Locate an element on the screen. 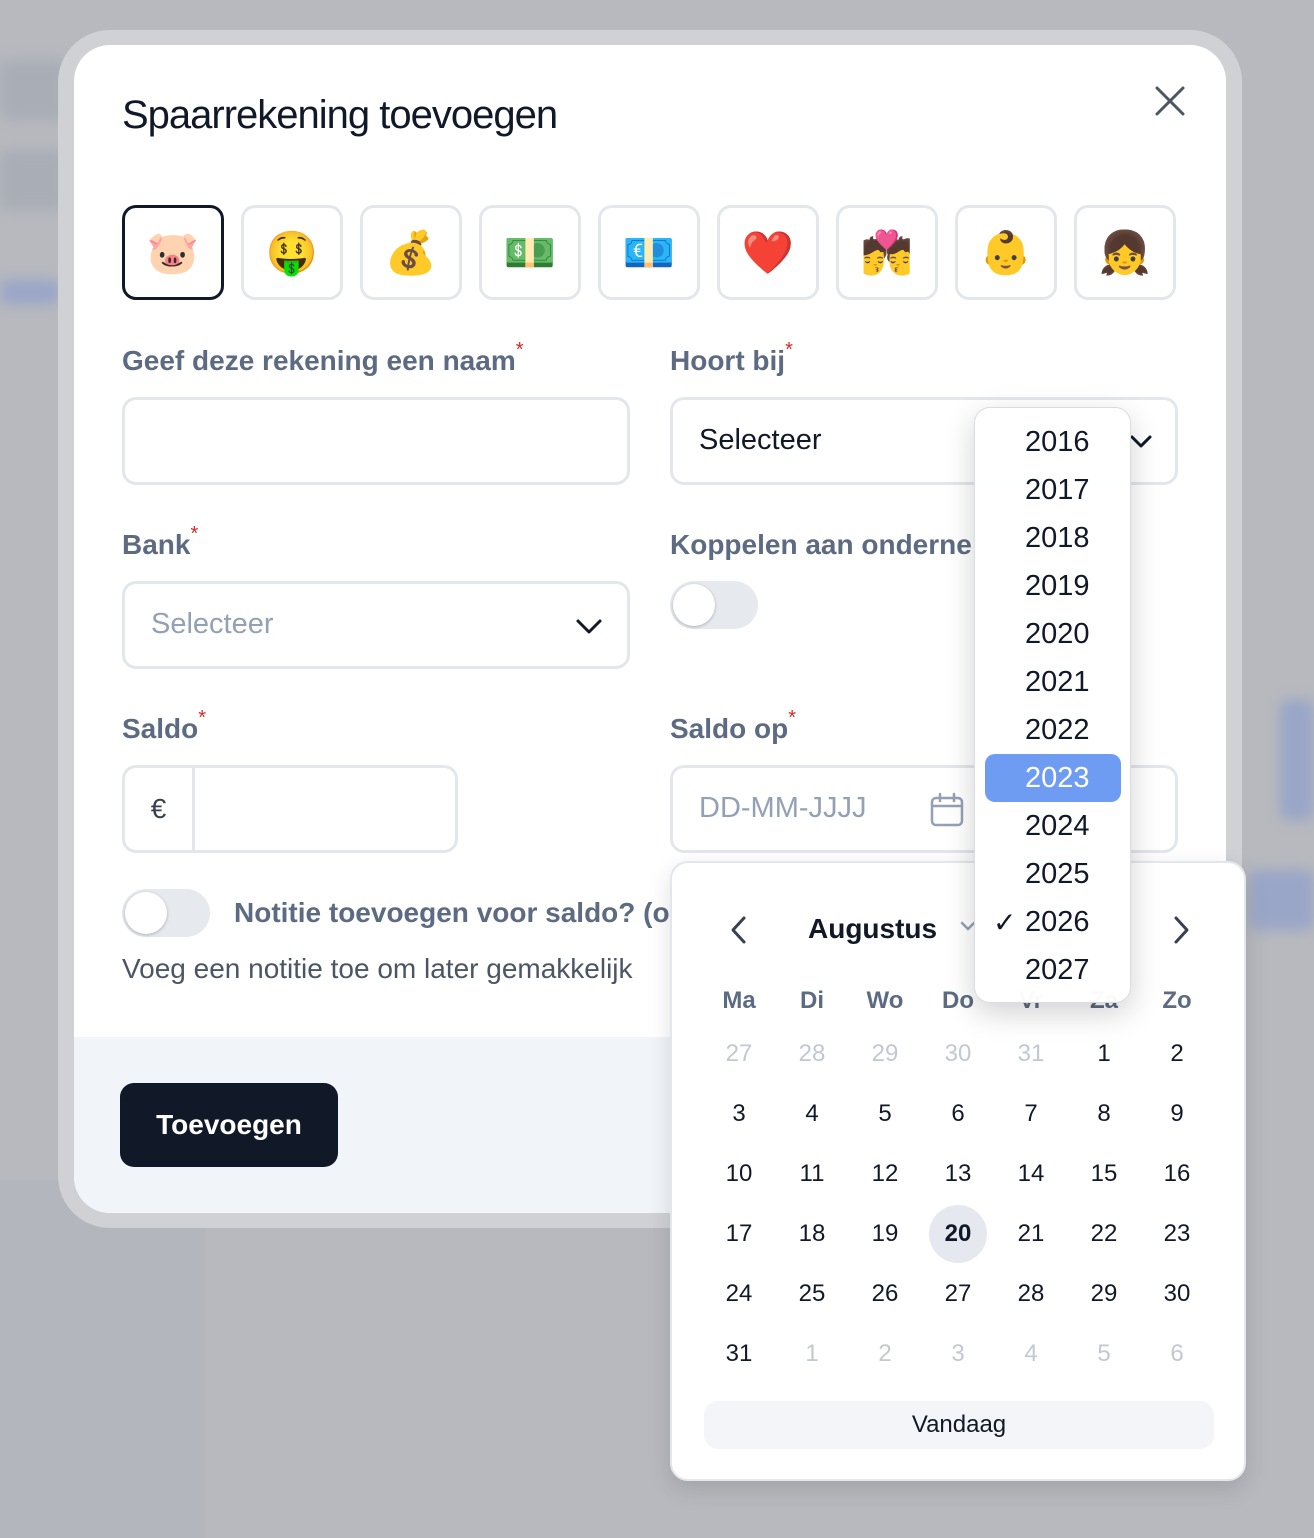 This screenshot has height=1538, width=1314. year-option: 2022 is located at coordinates (1053, 730).